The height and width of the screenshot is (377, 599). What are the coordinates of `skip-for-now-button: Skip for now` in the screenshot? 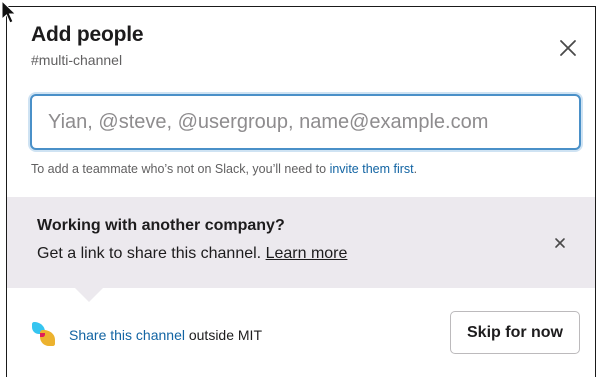 It's located at (515, 332).